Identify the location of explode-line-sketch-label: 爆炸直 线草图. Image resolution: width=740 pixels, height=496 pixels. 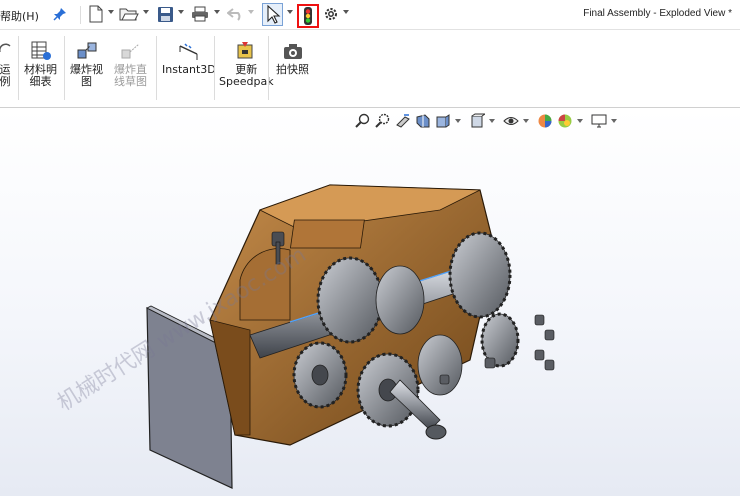
(130, 75).